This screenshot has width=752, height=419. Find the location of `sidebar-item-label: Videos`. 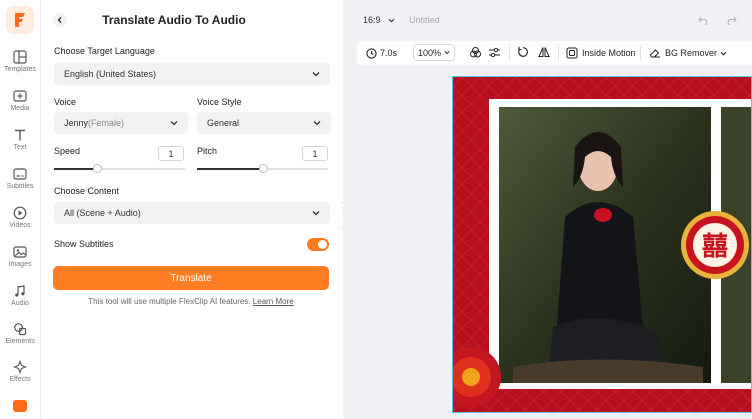

sidebar-item-label: Videos is located at coordinates (20, 225).